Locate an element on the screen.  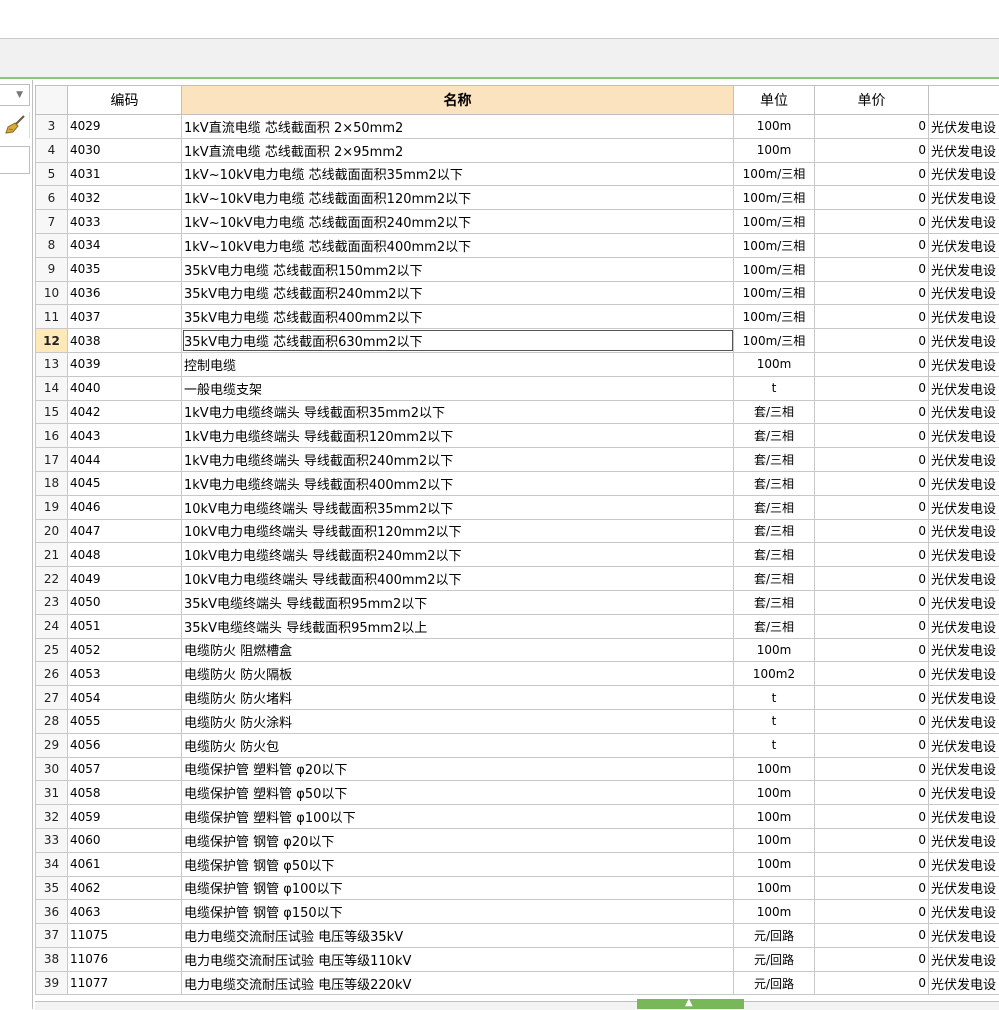
cell-name: 1kV直流电缆 芯线截面积 2×50mm2 is located at coordinates (458, 127).